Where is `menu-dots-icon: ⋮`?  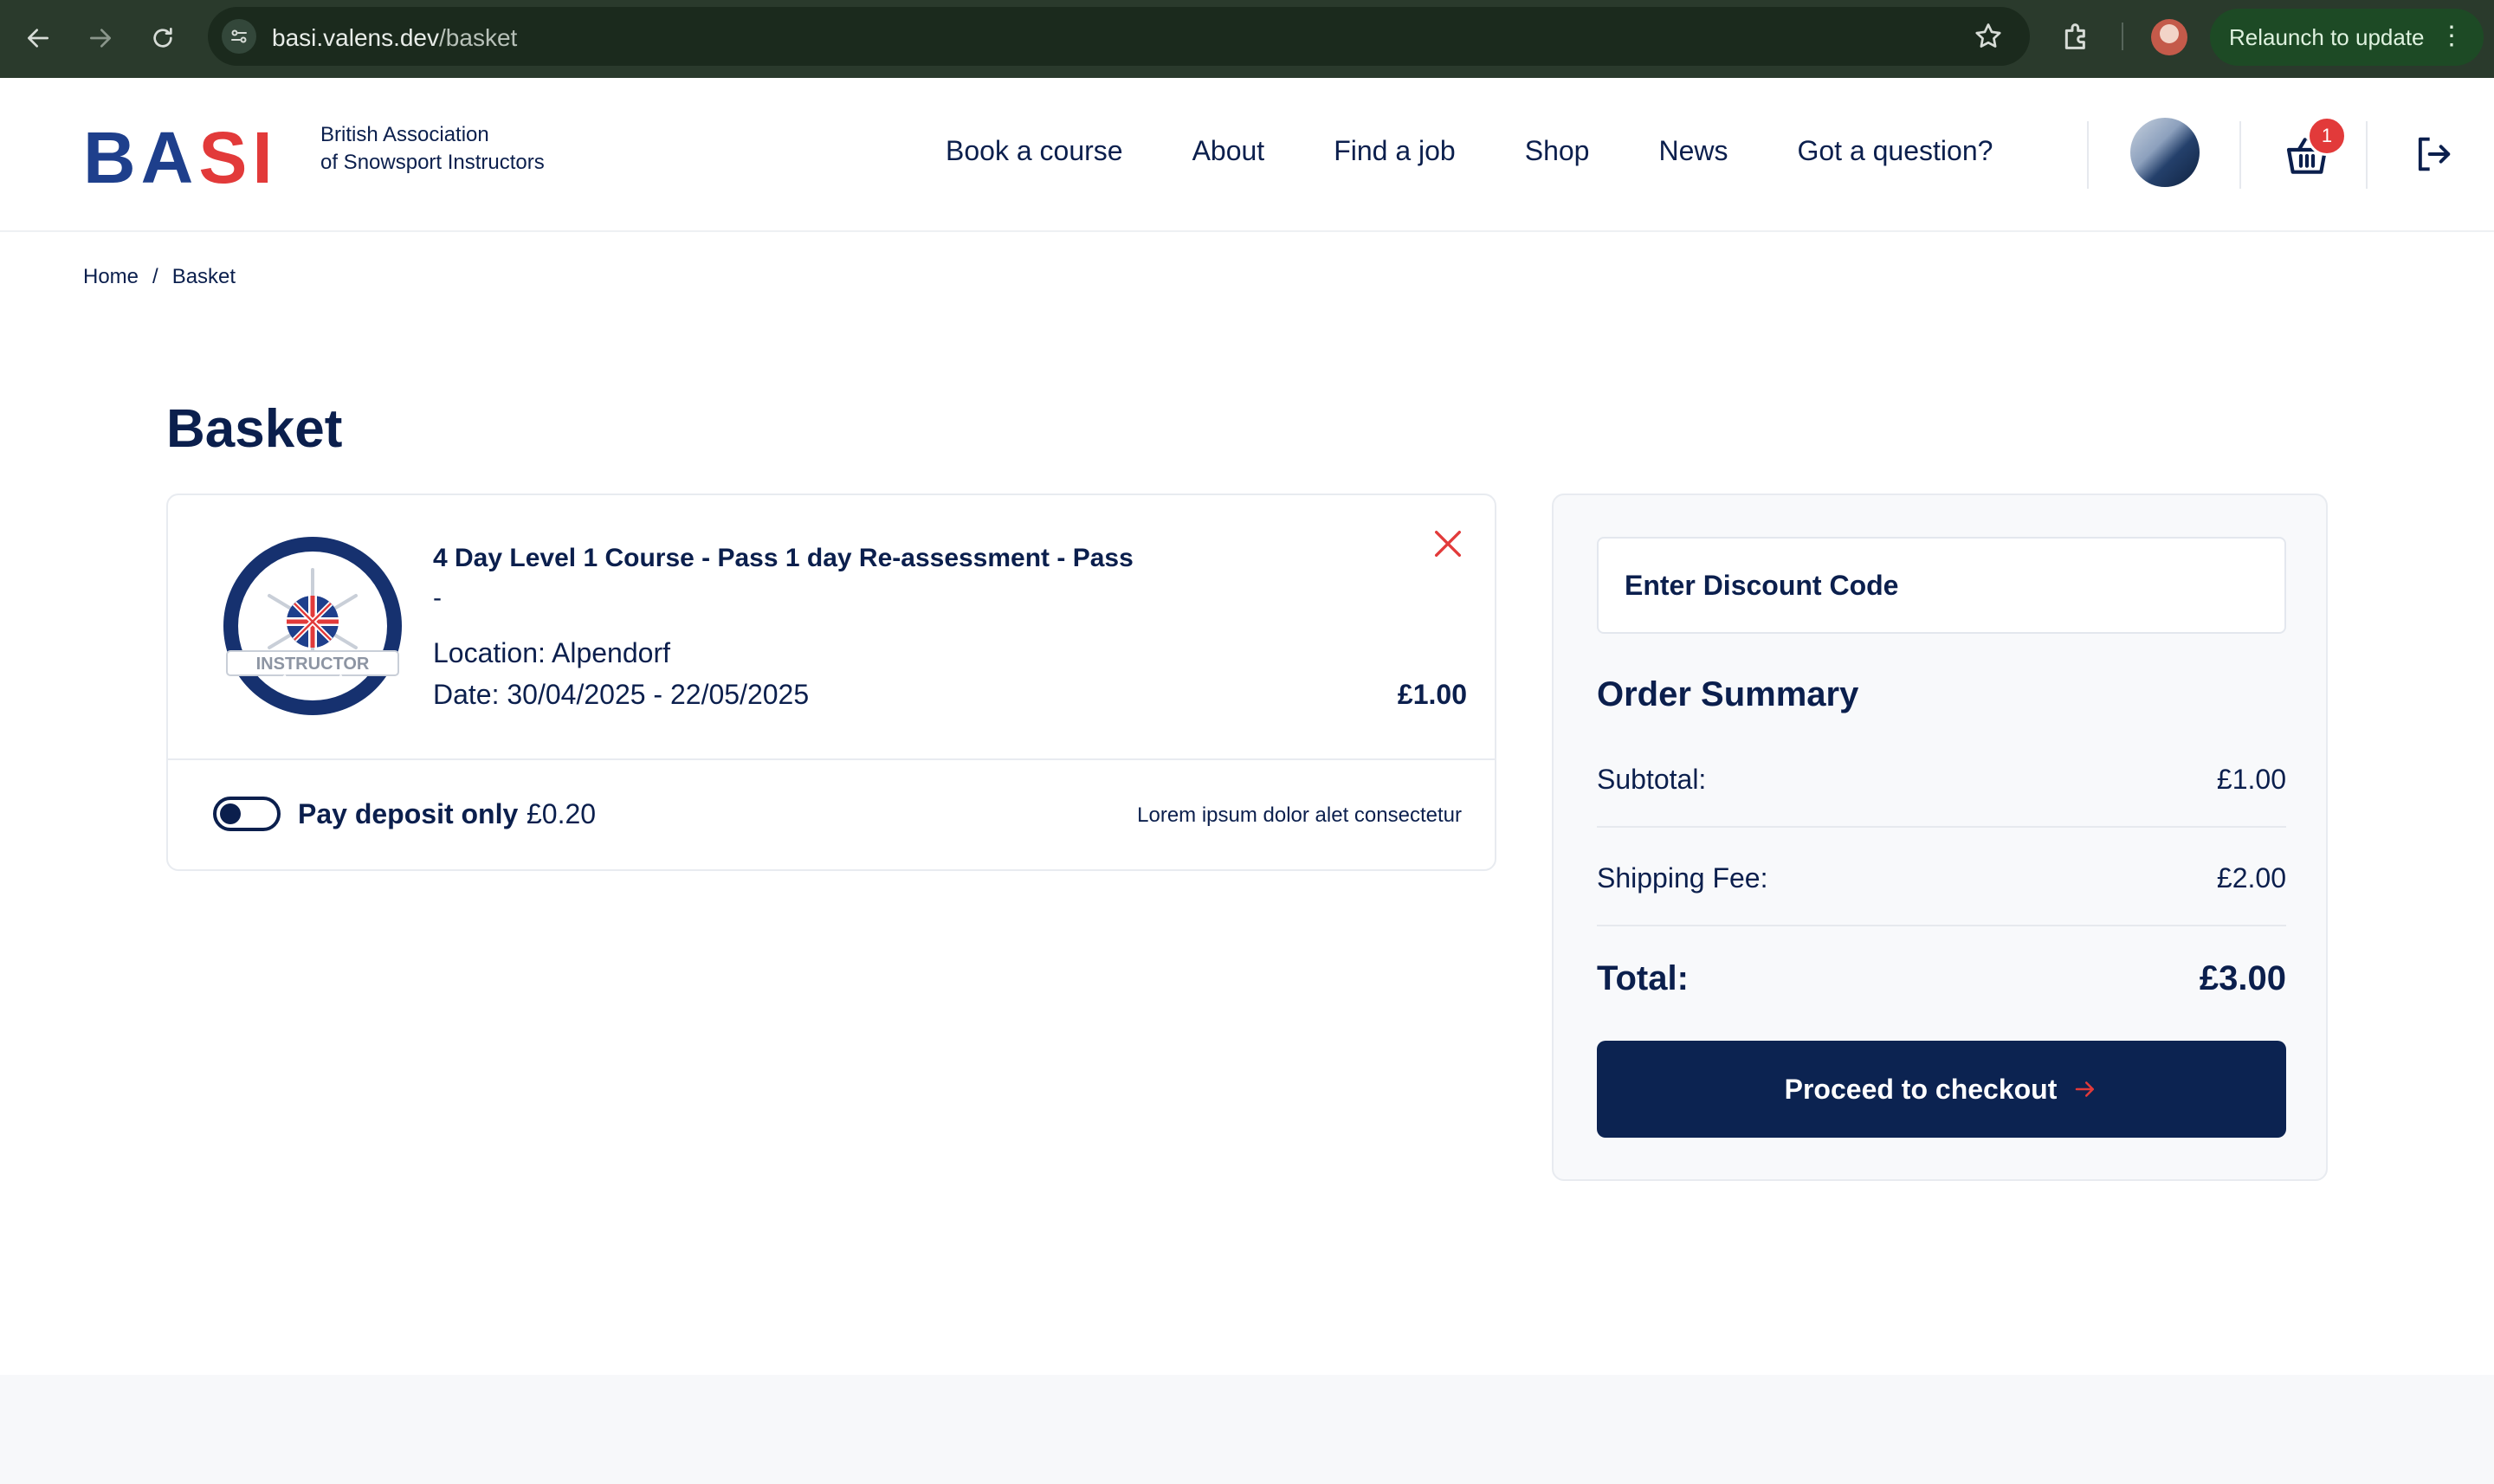
menu-dots-icon: ⋮ is located at coordinates (2452, 36).